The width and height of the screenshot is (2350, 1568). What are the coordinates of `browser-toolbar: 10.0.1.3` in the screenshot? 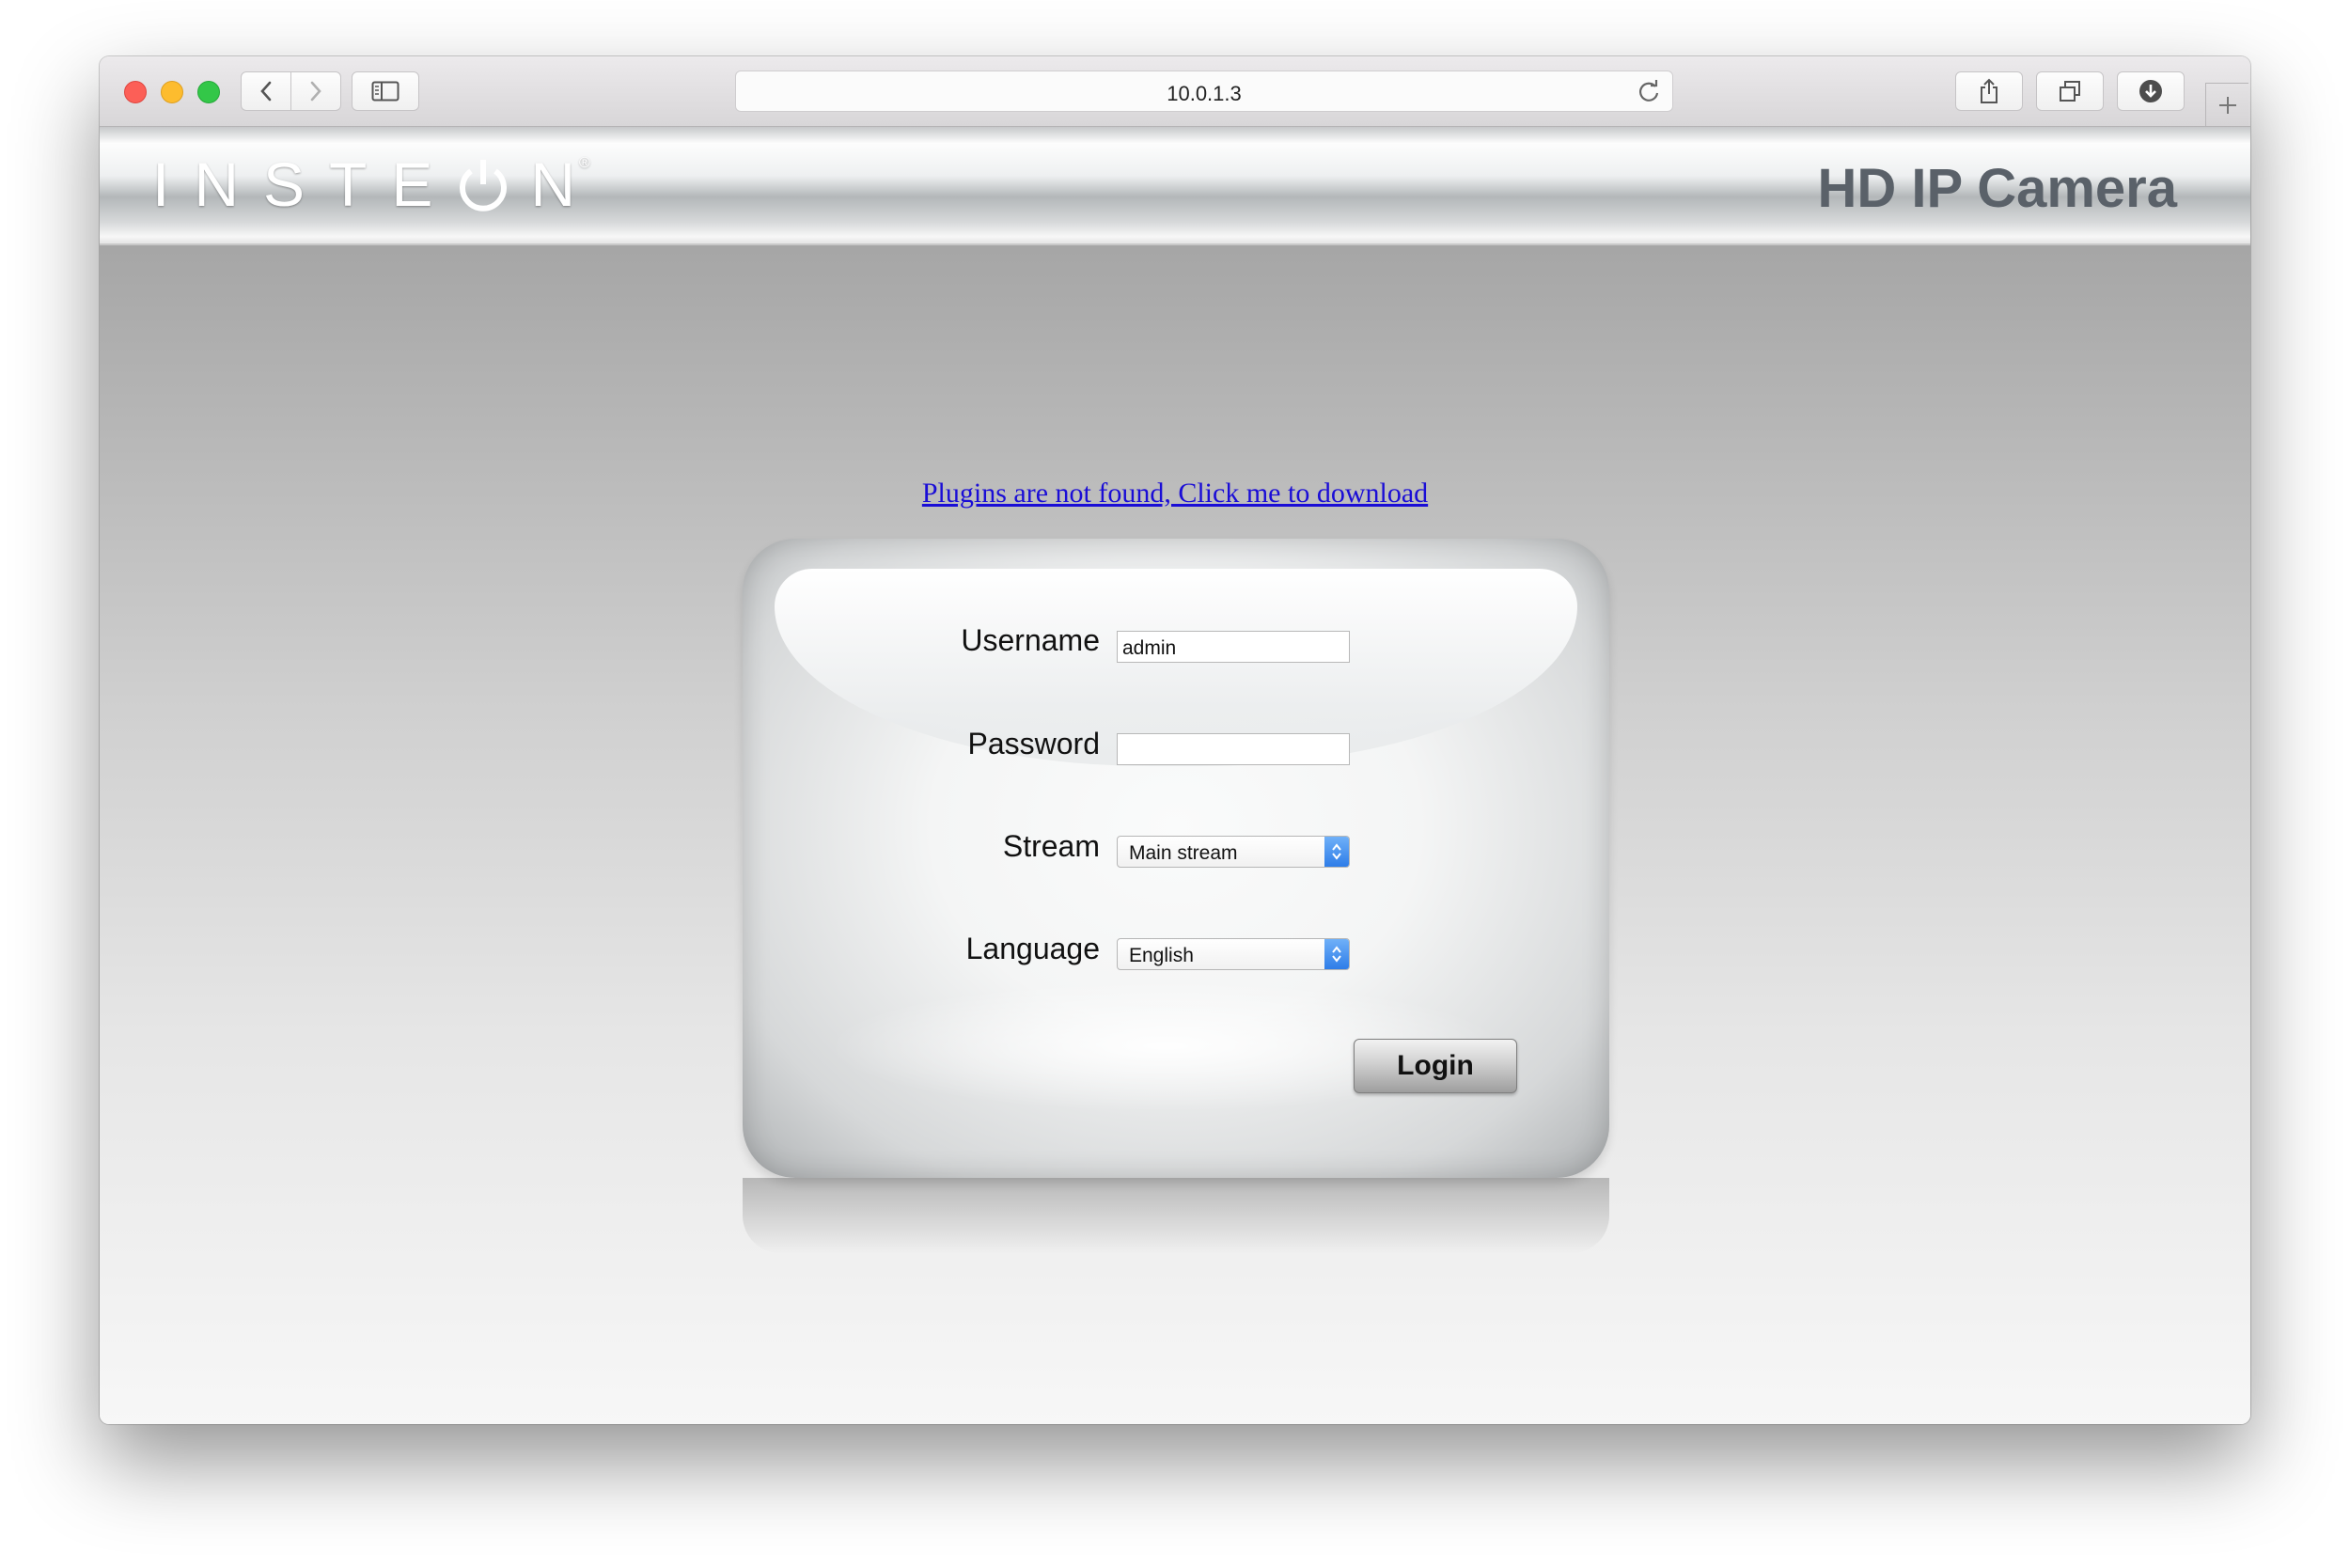 It's located at (1175, 91).